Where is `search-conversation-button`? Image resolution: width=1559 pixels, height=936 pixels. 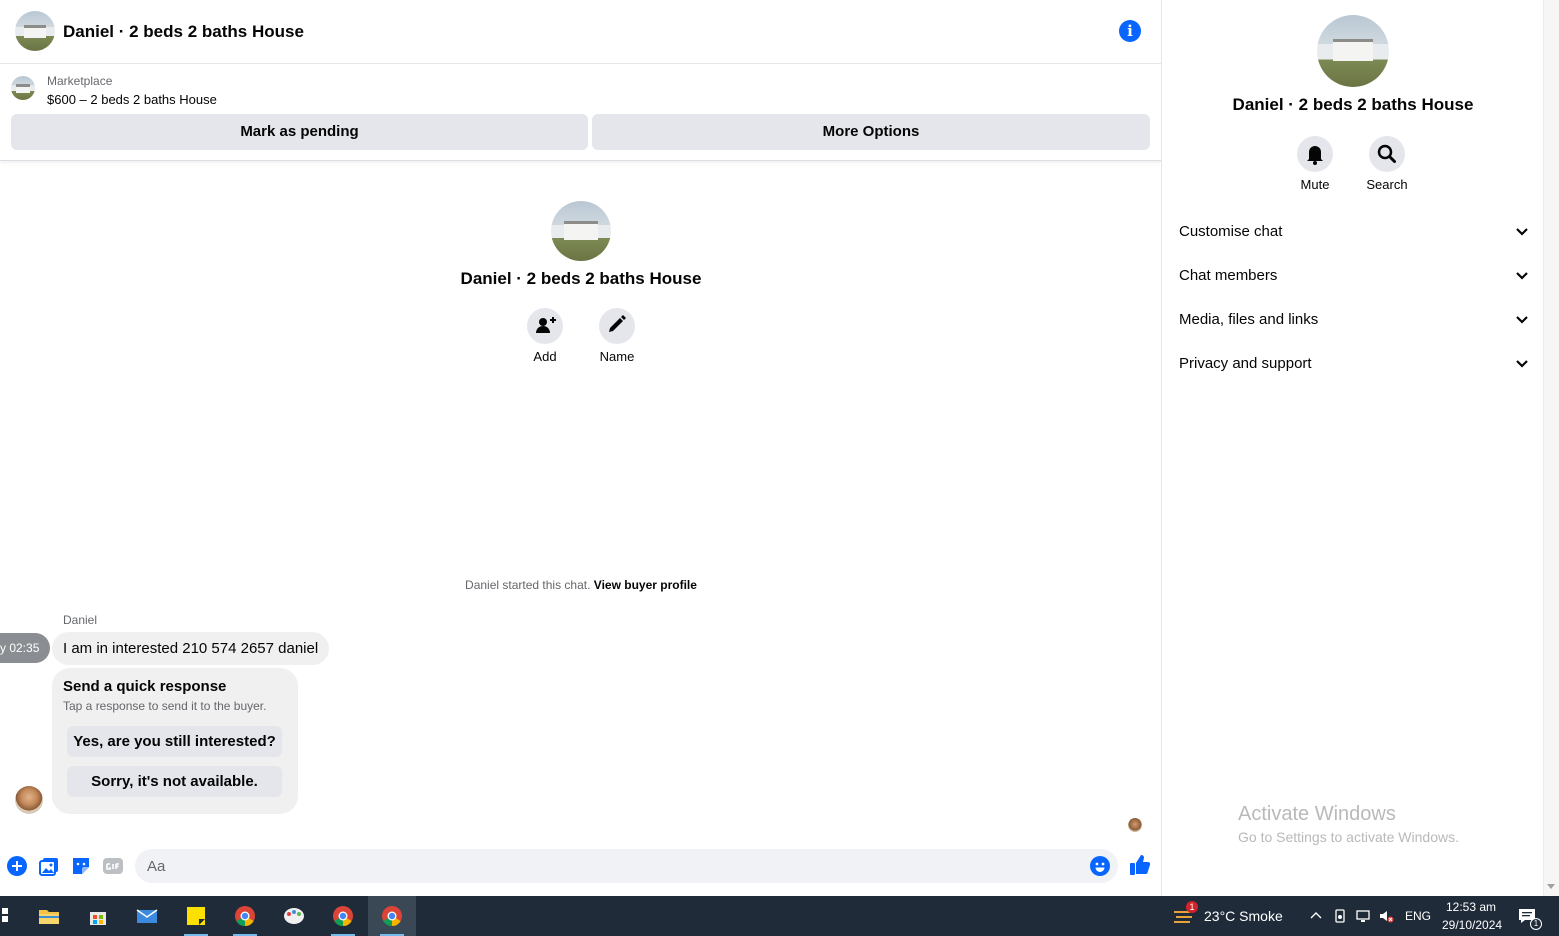 search-conversation-button is located at coordinates (1387, 154).